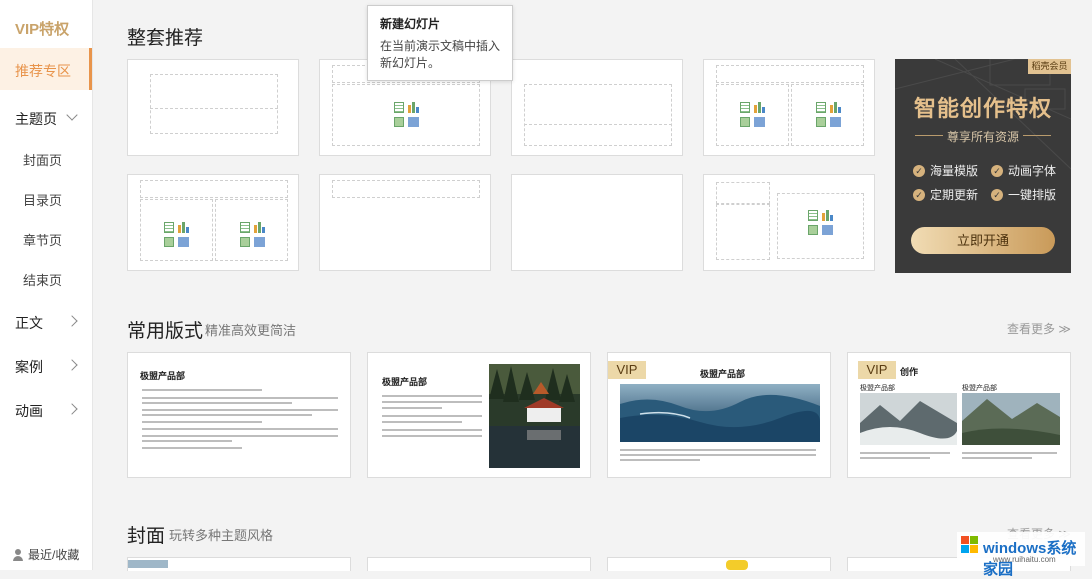  What do you see at coordinates (146, 536) in the screenshot?
I see `section-title-cover: 封面` at bounding box center [146, 536].